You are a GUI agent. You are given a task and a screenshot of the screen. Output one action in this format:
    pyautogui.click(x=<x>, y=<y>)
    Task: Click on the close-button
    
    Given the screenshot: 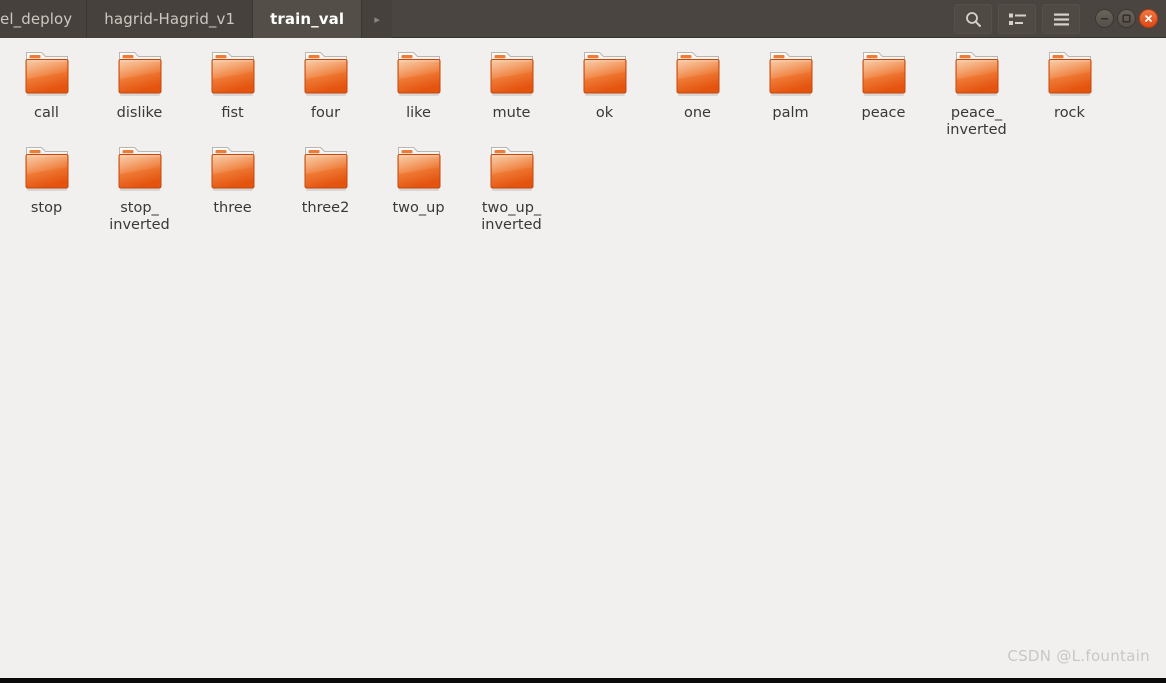 What is the action you would take?
    pyautogui.click(x=1148, y=18)
    